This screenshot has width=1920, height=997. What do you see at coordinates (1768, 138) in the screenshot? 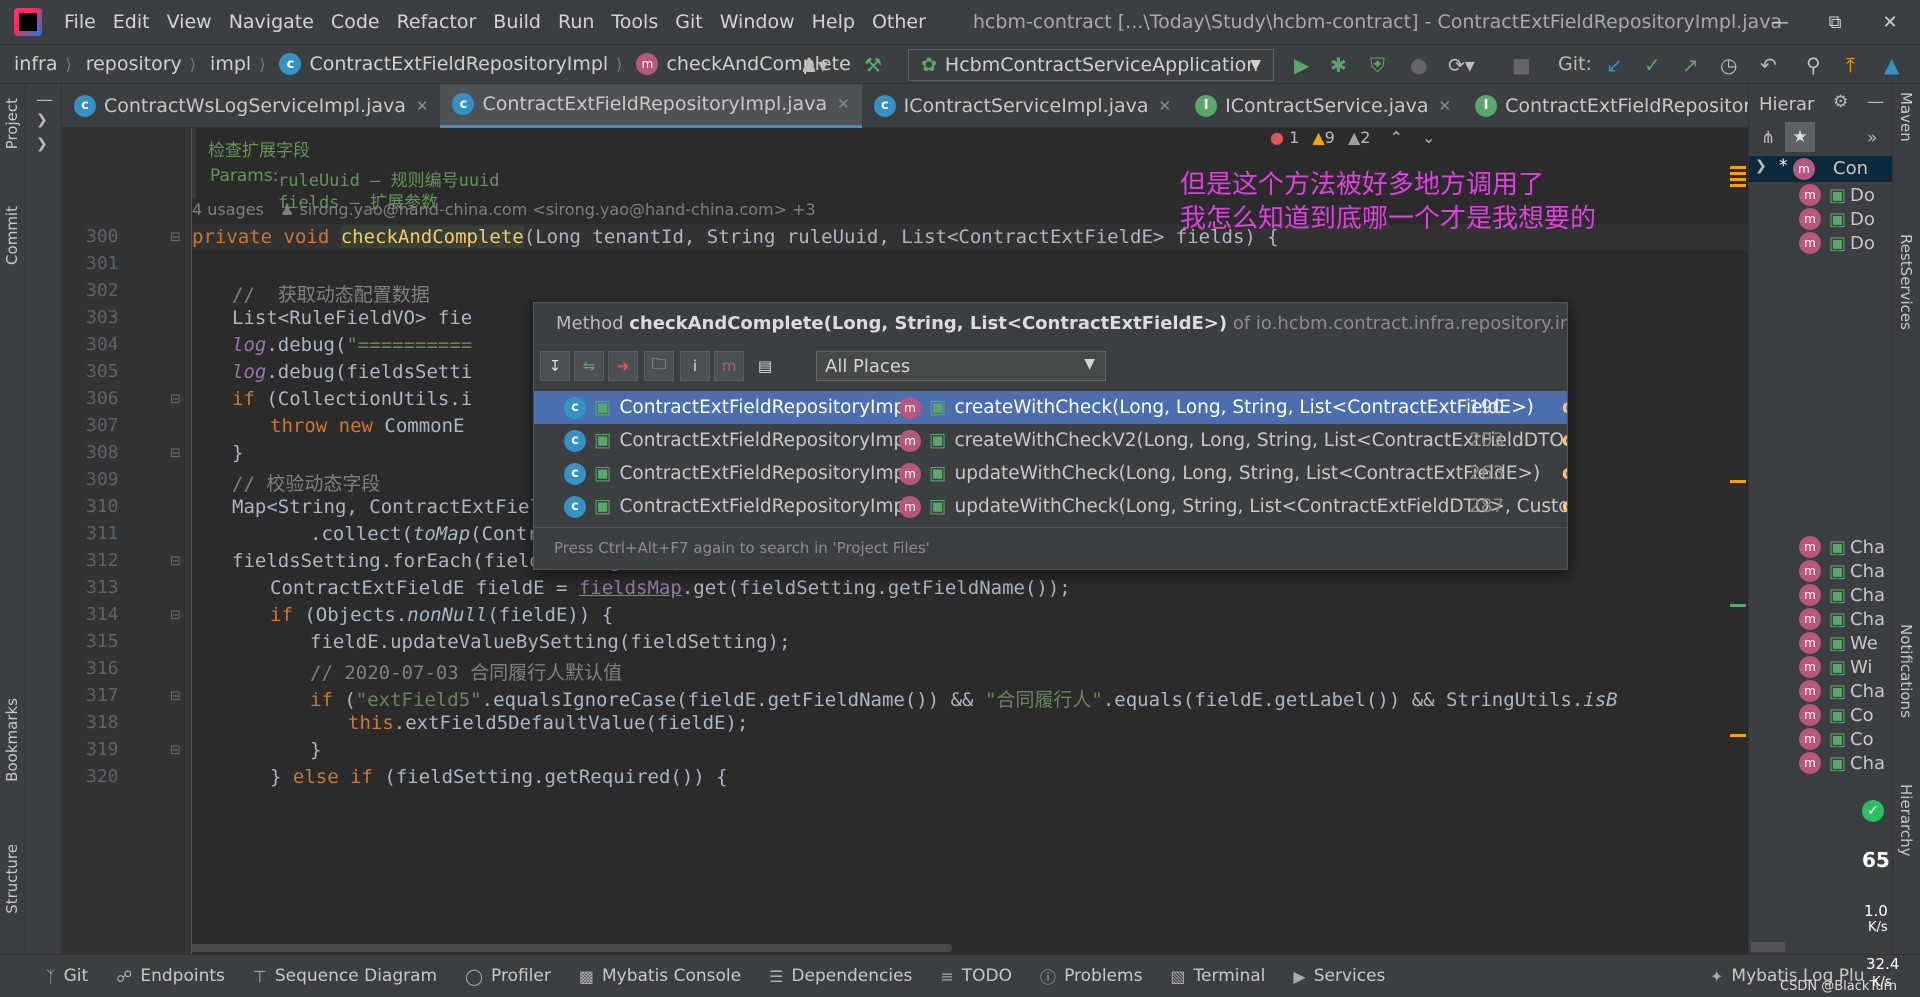
I see `caller-hierarchy-icon: ⋔` at bounding box center [1768, 138].